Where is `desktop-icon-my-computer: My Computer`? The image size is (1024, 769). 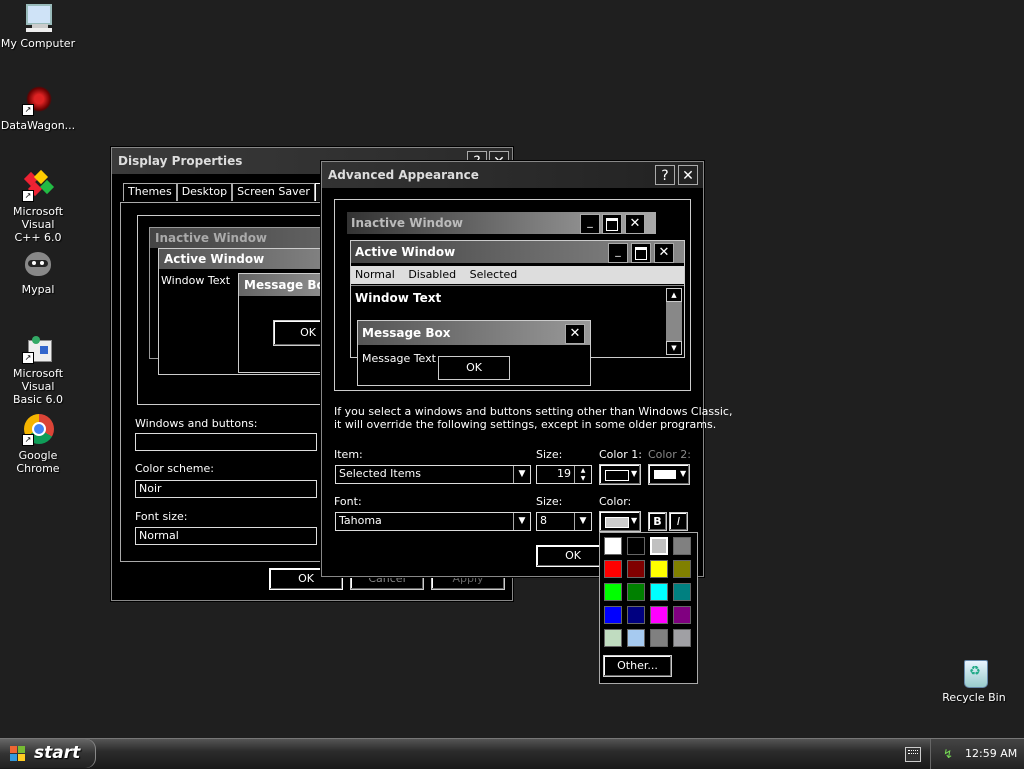
desktop-icon-my-computer: My Computer is located at coordinates (39, 26).